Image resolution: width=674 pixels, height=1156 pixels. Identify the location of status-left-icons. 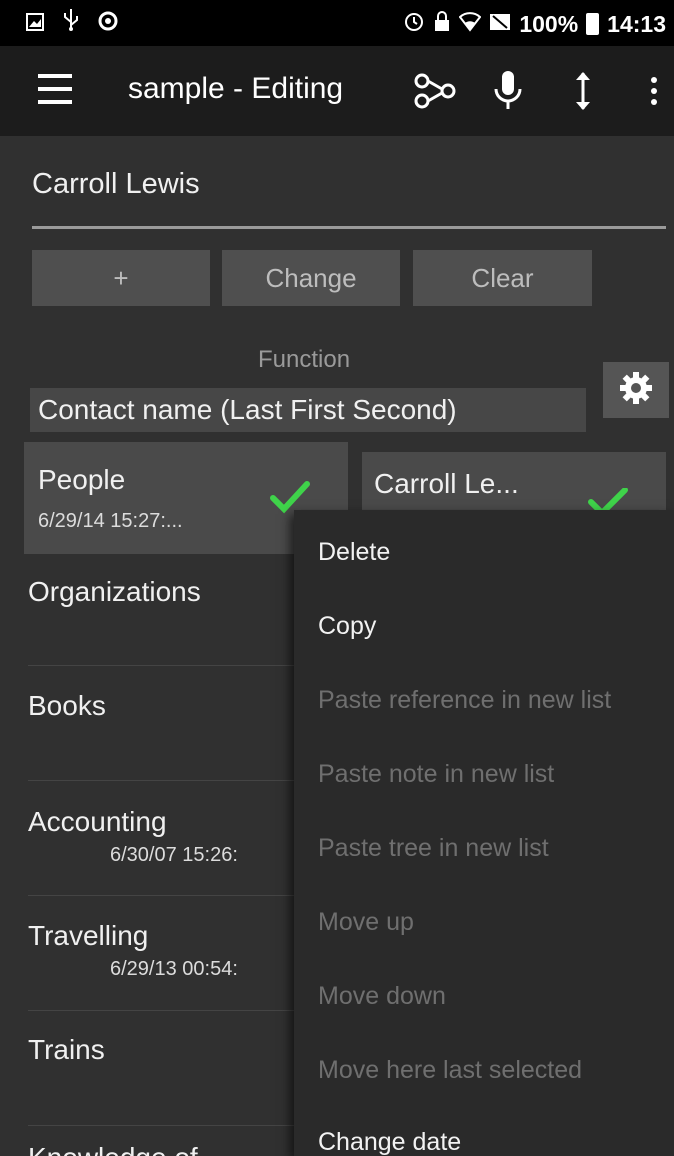
(72, 23).